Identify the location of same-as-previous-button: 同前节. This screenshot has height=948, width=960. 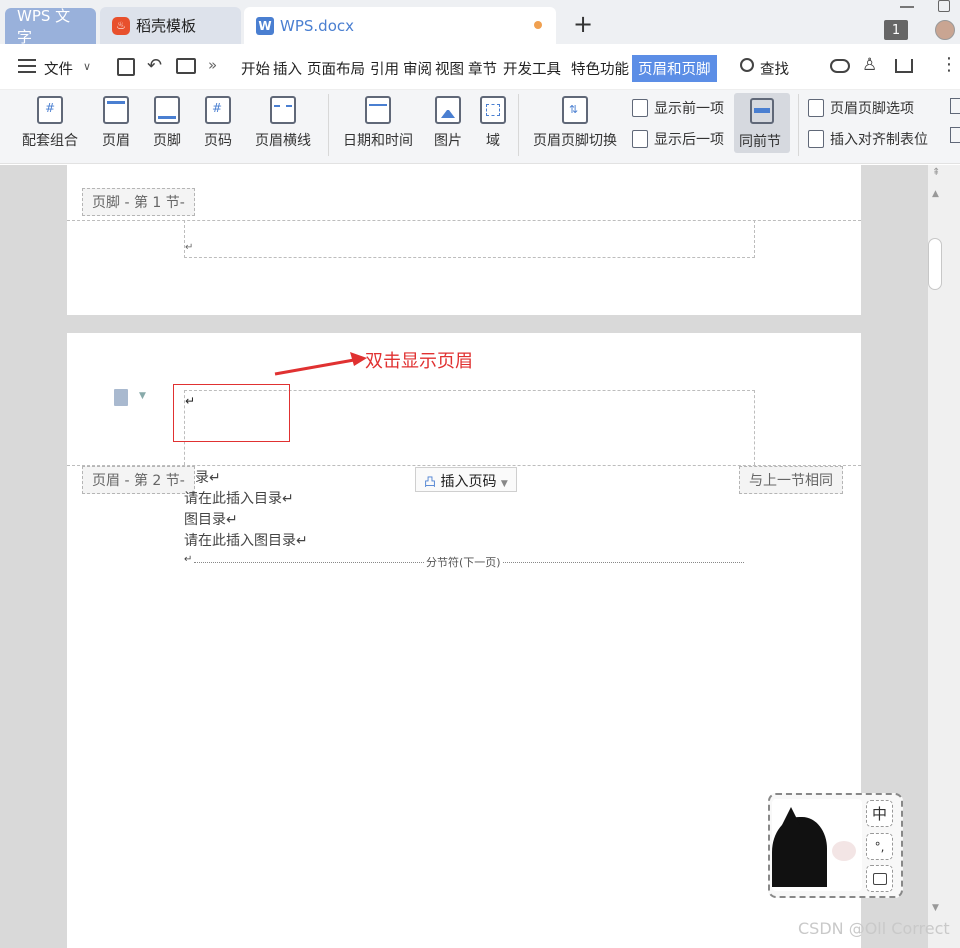
(762, 123).